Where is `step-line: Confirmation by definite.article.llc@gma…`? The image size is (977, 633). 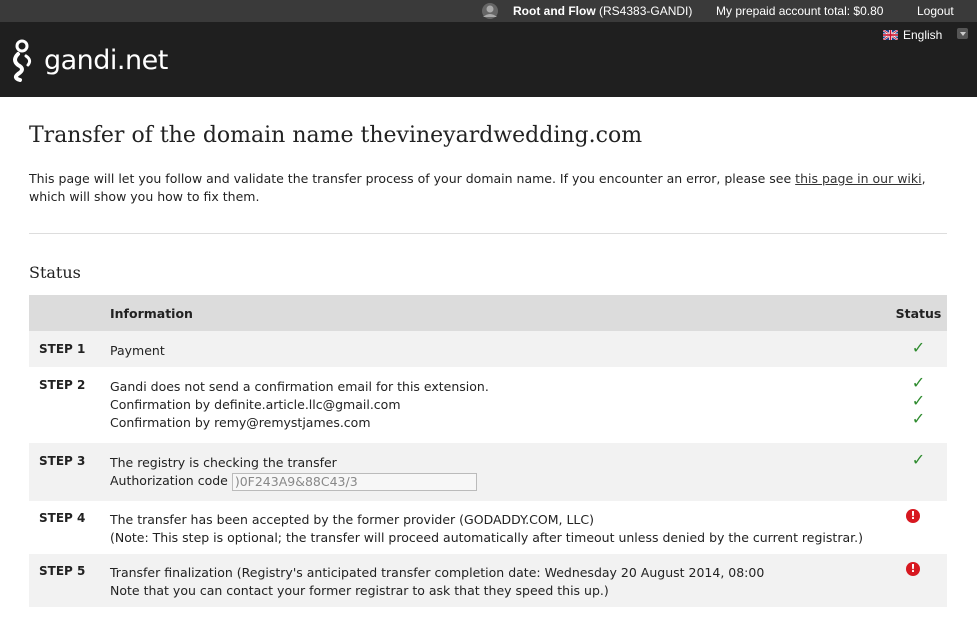
step-line: Confirmation by definite.article.llc@gma… is located at coordinates (255, 404).